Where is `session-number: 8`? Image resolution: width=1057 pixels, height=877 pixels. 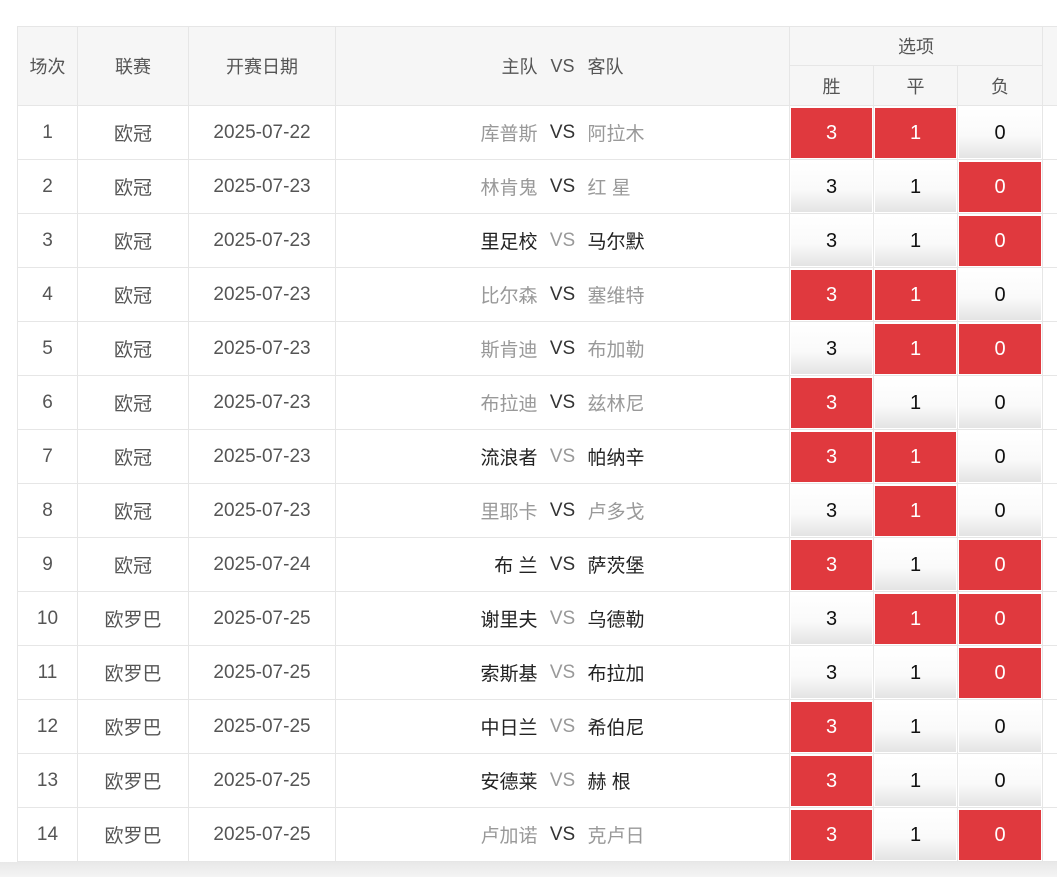
session-number: 8 is located at coordinates (47, 510).